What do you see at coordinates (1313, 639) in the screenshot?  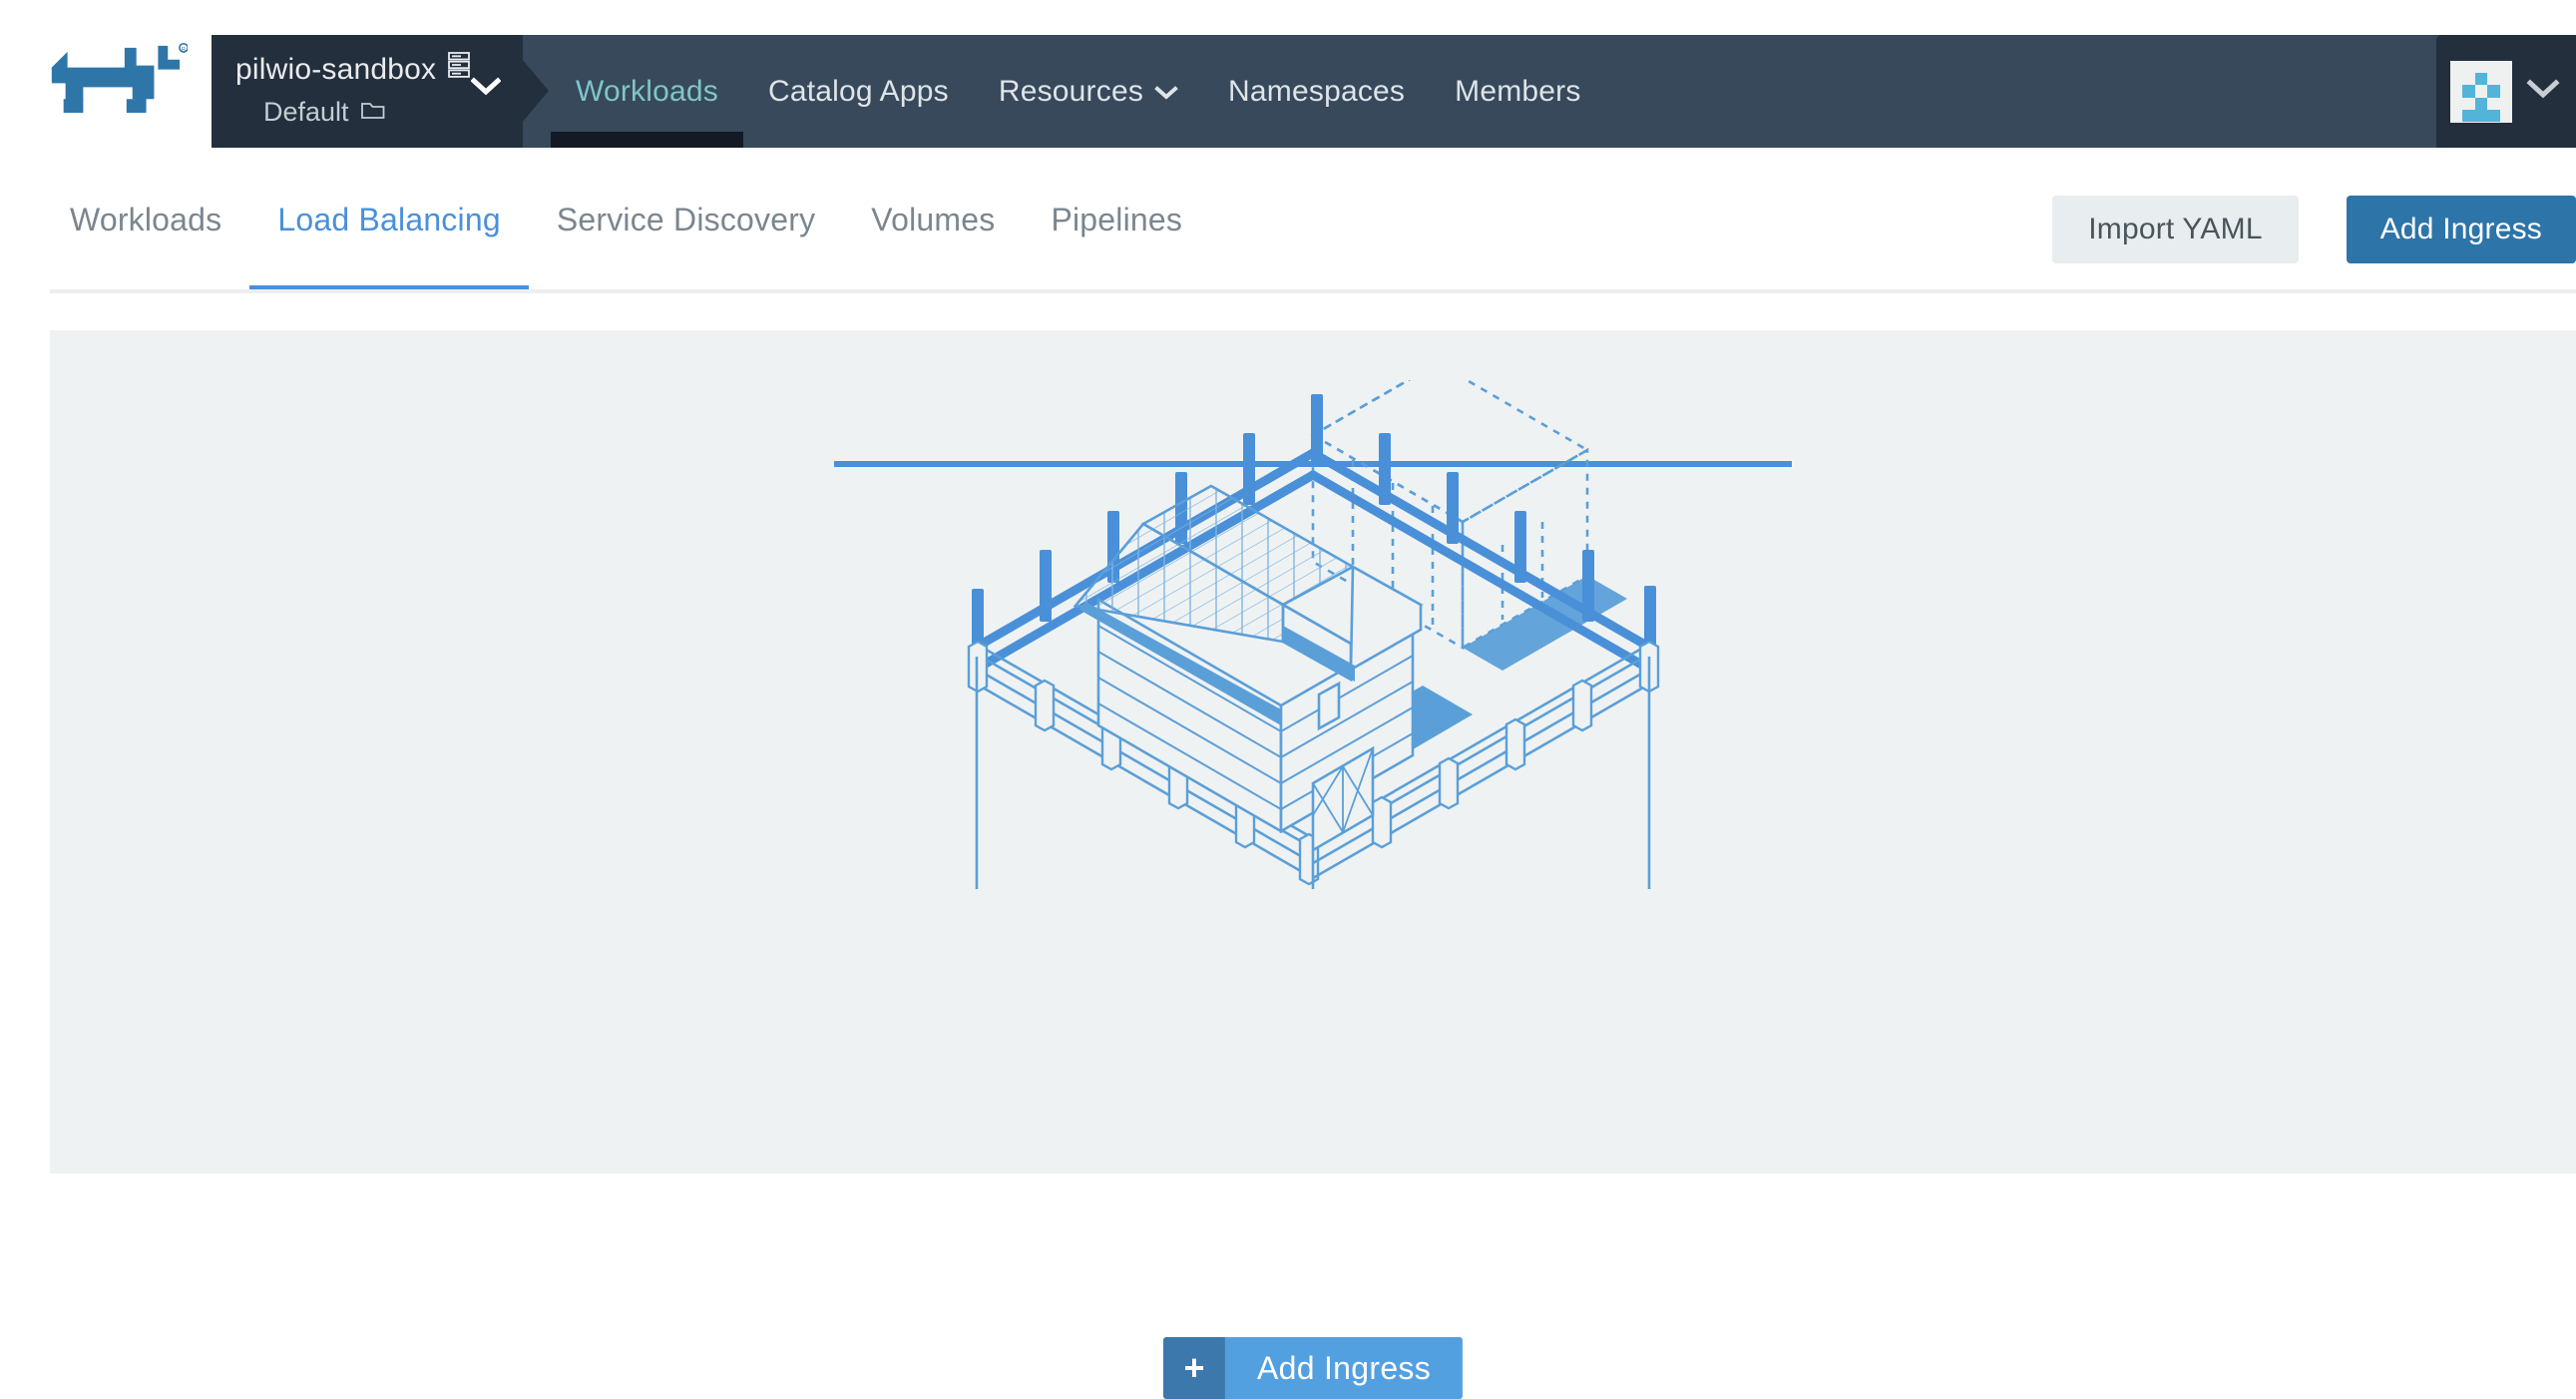 I see `empty-state-barn-illustration` at bounding box center [1313, 639].